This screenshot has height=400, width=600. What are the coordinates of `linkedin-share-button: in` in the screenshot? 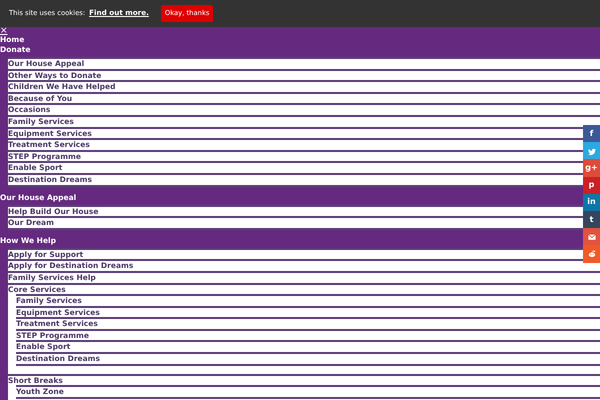 It's located at (591, 202).